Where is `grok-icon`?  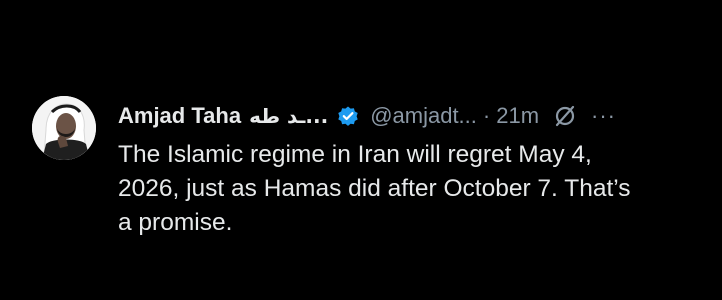
grok-icon is located at coordinates (565, 116).